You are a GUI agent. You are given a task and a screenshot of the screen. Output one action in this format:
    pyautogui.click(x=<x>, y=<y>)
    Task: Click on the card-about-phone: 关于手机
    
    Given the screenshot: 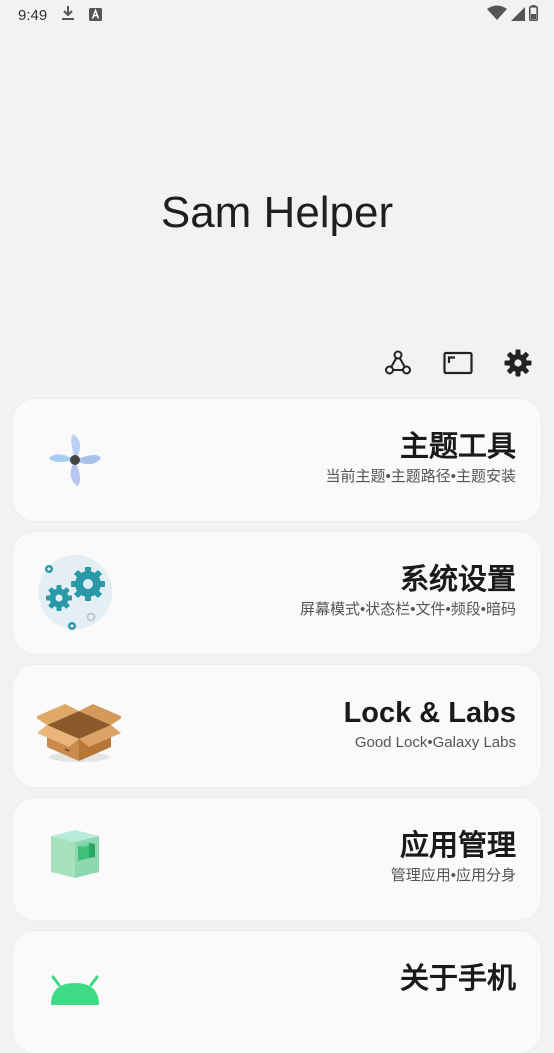 What is the action you would take?
    pyautogui.click(x=277, y=992)
    